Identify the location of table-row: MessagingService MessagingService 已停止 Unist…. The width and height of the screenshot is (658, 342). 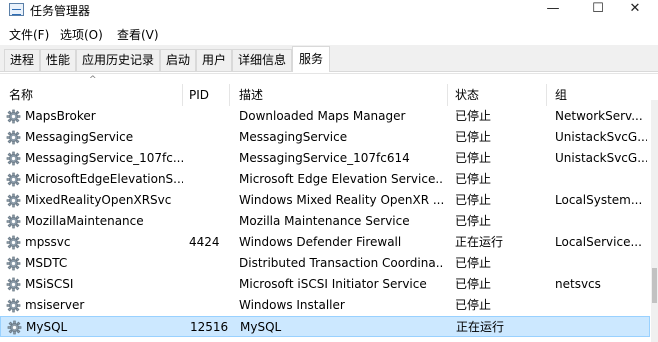
(325, 137).